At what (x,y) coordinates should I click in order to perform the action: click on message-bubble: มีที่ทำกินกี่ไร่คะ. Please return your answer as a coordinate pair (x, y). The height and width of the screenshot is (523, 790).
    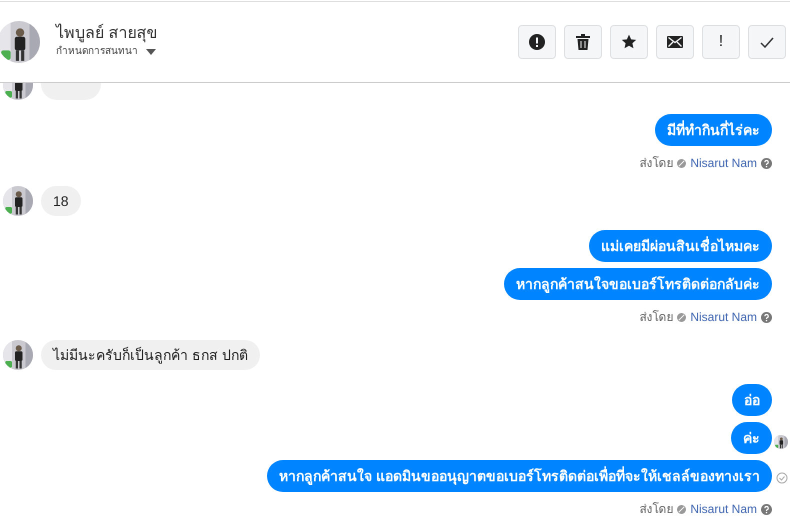
    Looking at the image, I should click on (713, 130).